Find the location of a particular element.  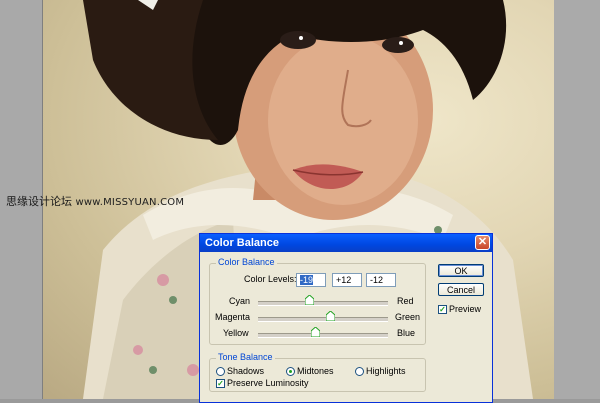

dialog-title: Color Balance is located at coordinates (242, 243).